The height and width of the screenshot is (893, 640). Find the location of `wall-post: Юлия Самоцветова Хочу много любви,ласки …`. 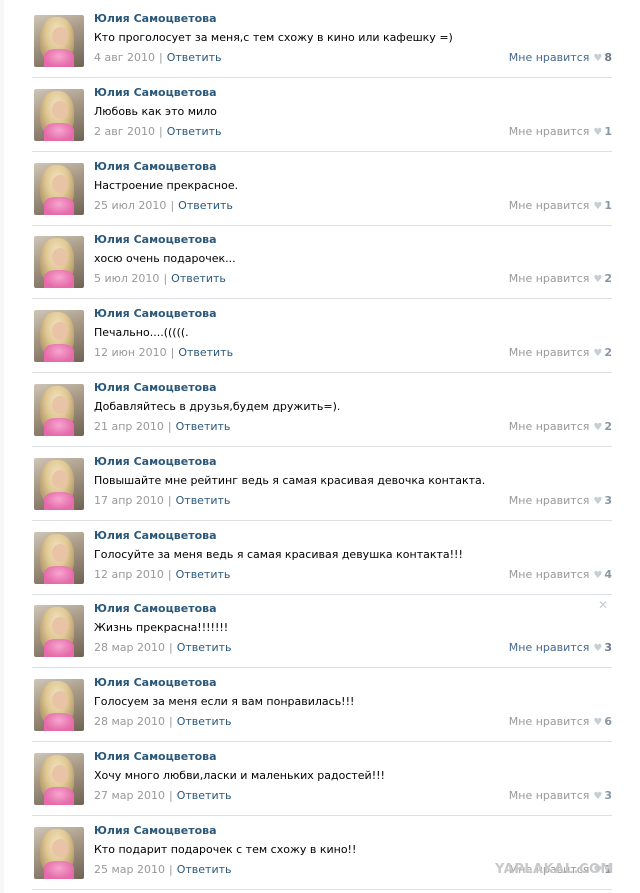

wall-post: Юлия Самоцветова Хочу много любви,ласки … is located at coordinates (322, 779).